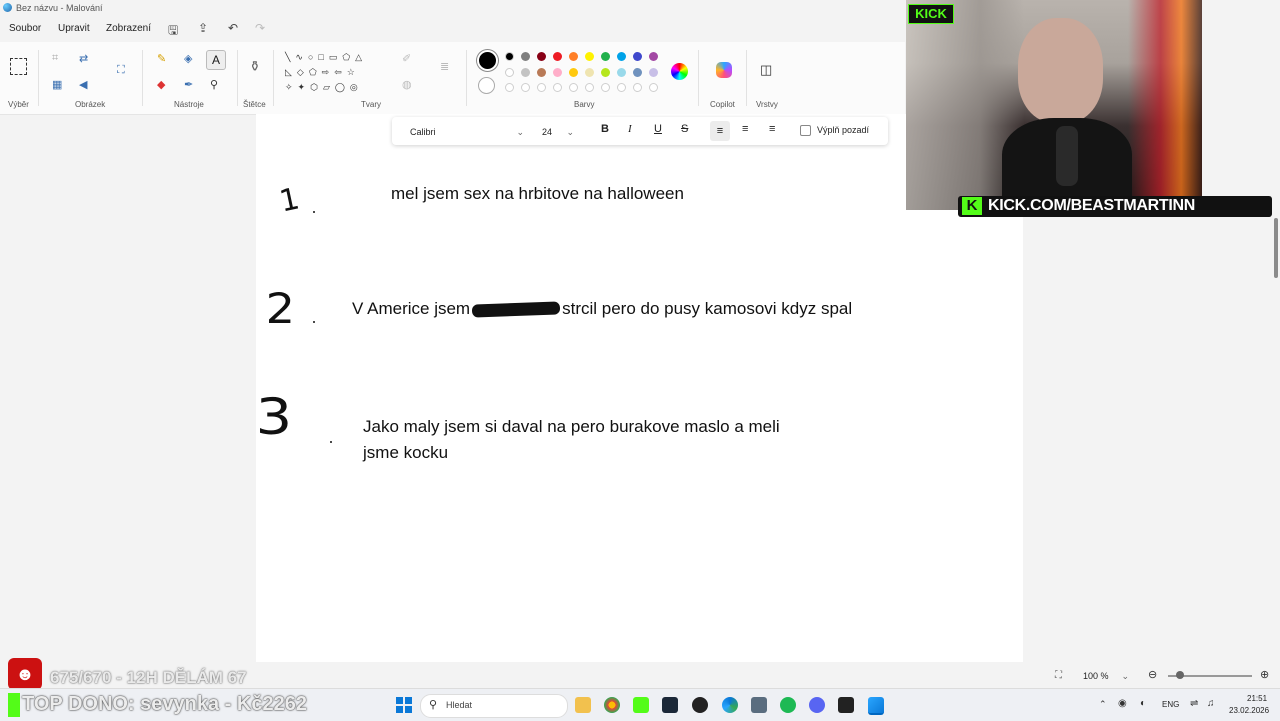  I want to click on strikethrough-button: S, so click(684, 129).